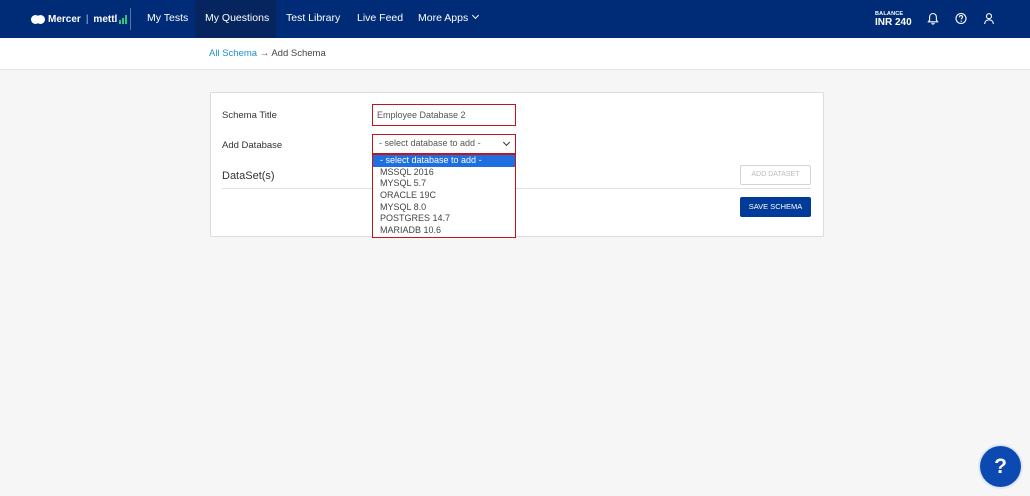 The height and width of the screenshot is (496, 1030). Describe the element at coordinates (444, 115) in the screenshot. I see `schema-title-input` at that location.